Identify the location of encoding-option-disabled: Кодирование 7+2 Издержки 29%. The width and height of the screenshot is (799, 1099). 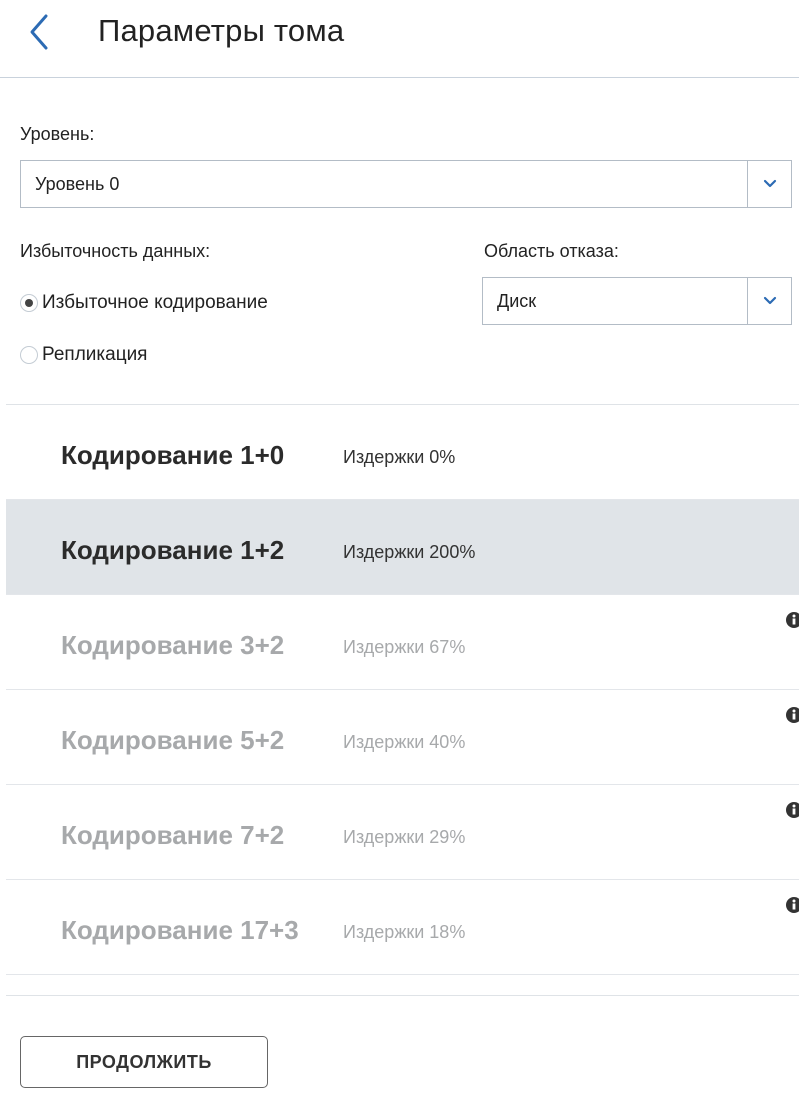
(402, 832).